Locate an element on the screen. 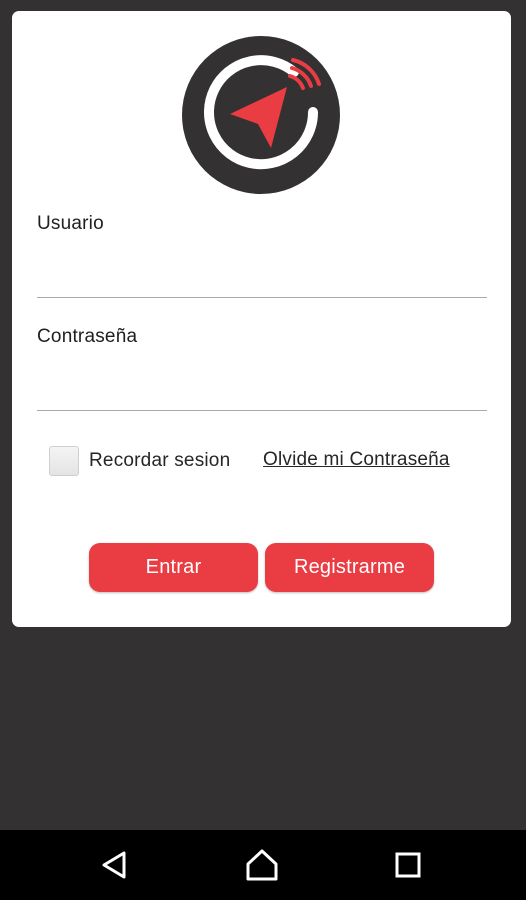 This screenshot has width=526, height=900. register-button: Registrarme is located at coordinates (349, 567).